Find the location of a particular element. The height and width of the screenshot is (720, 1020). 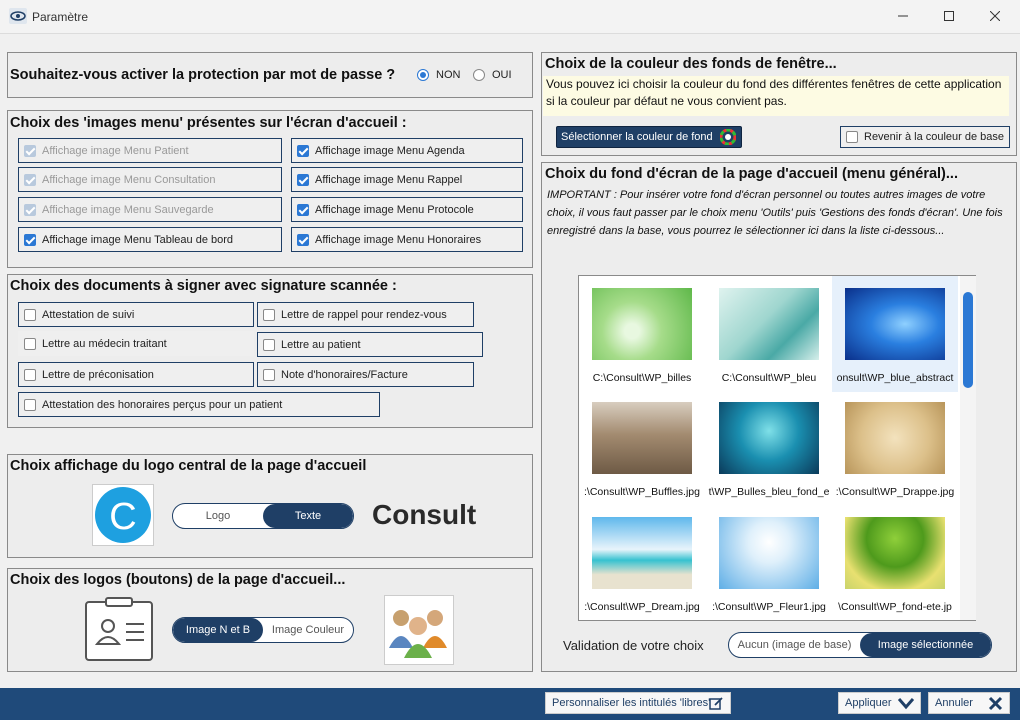

checkbox-label: Lettre au patient is located at coordinates (321, 345).